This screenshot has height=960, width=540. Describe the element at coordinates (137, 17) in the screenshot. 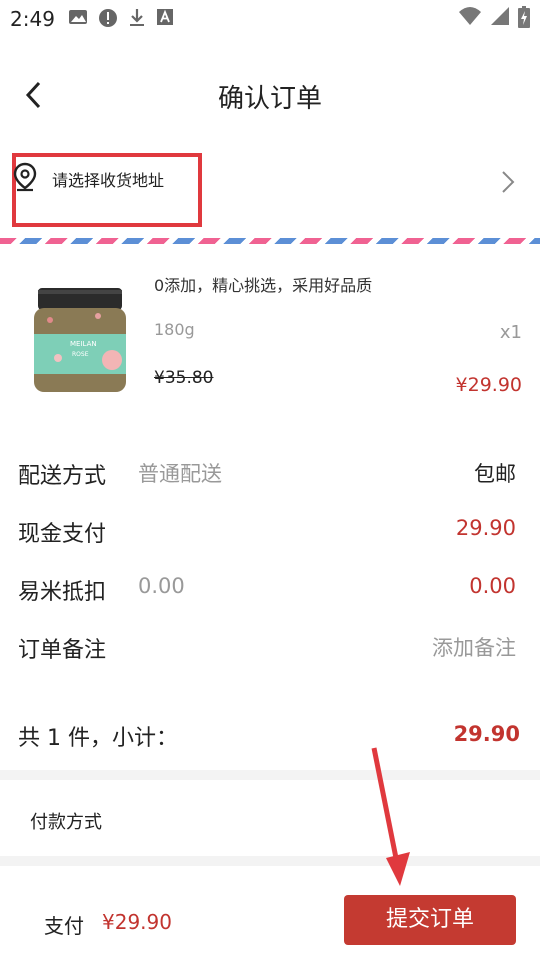

I see `download-icon` at that location.